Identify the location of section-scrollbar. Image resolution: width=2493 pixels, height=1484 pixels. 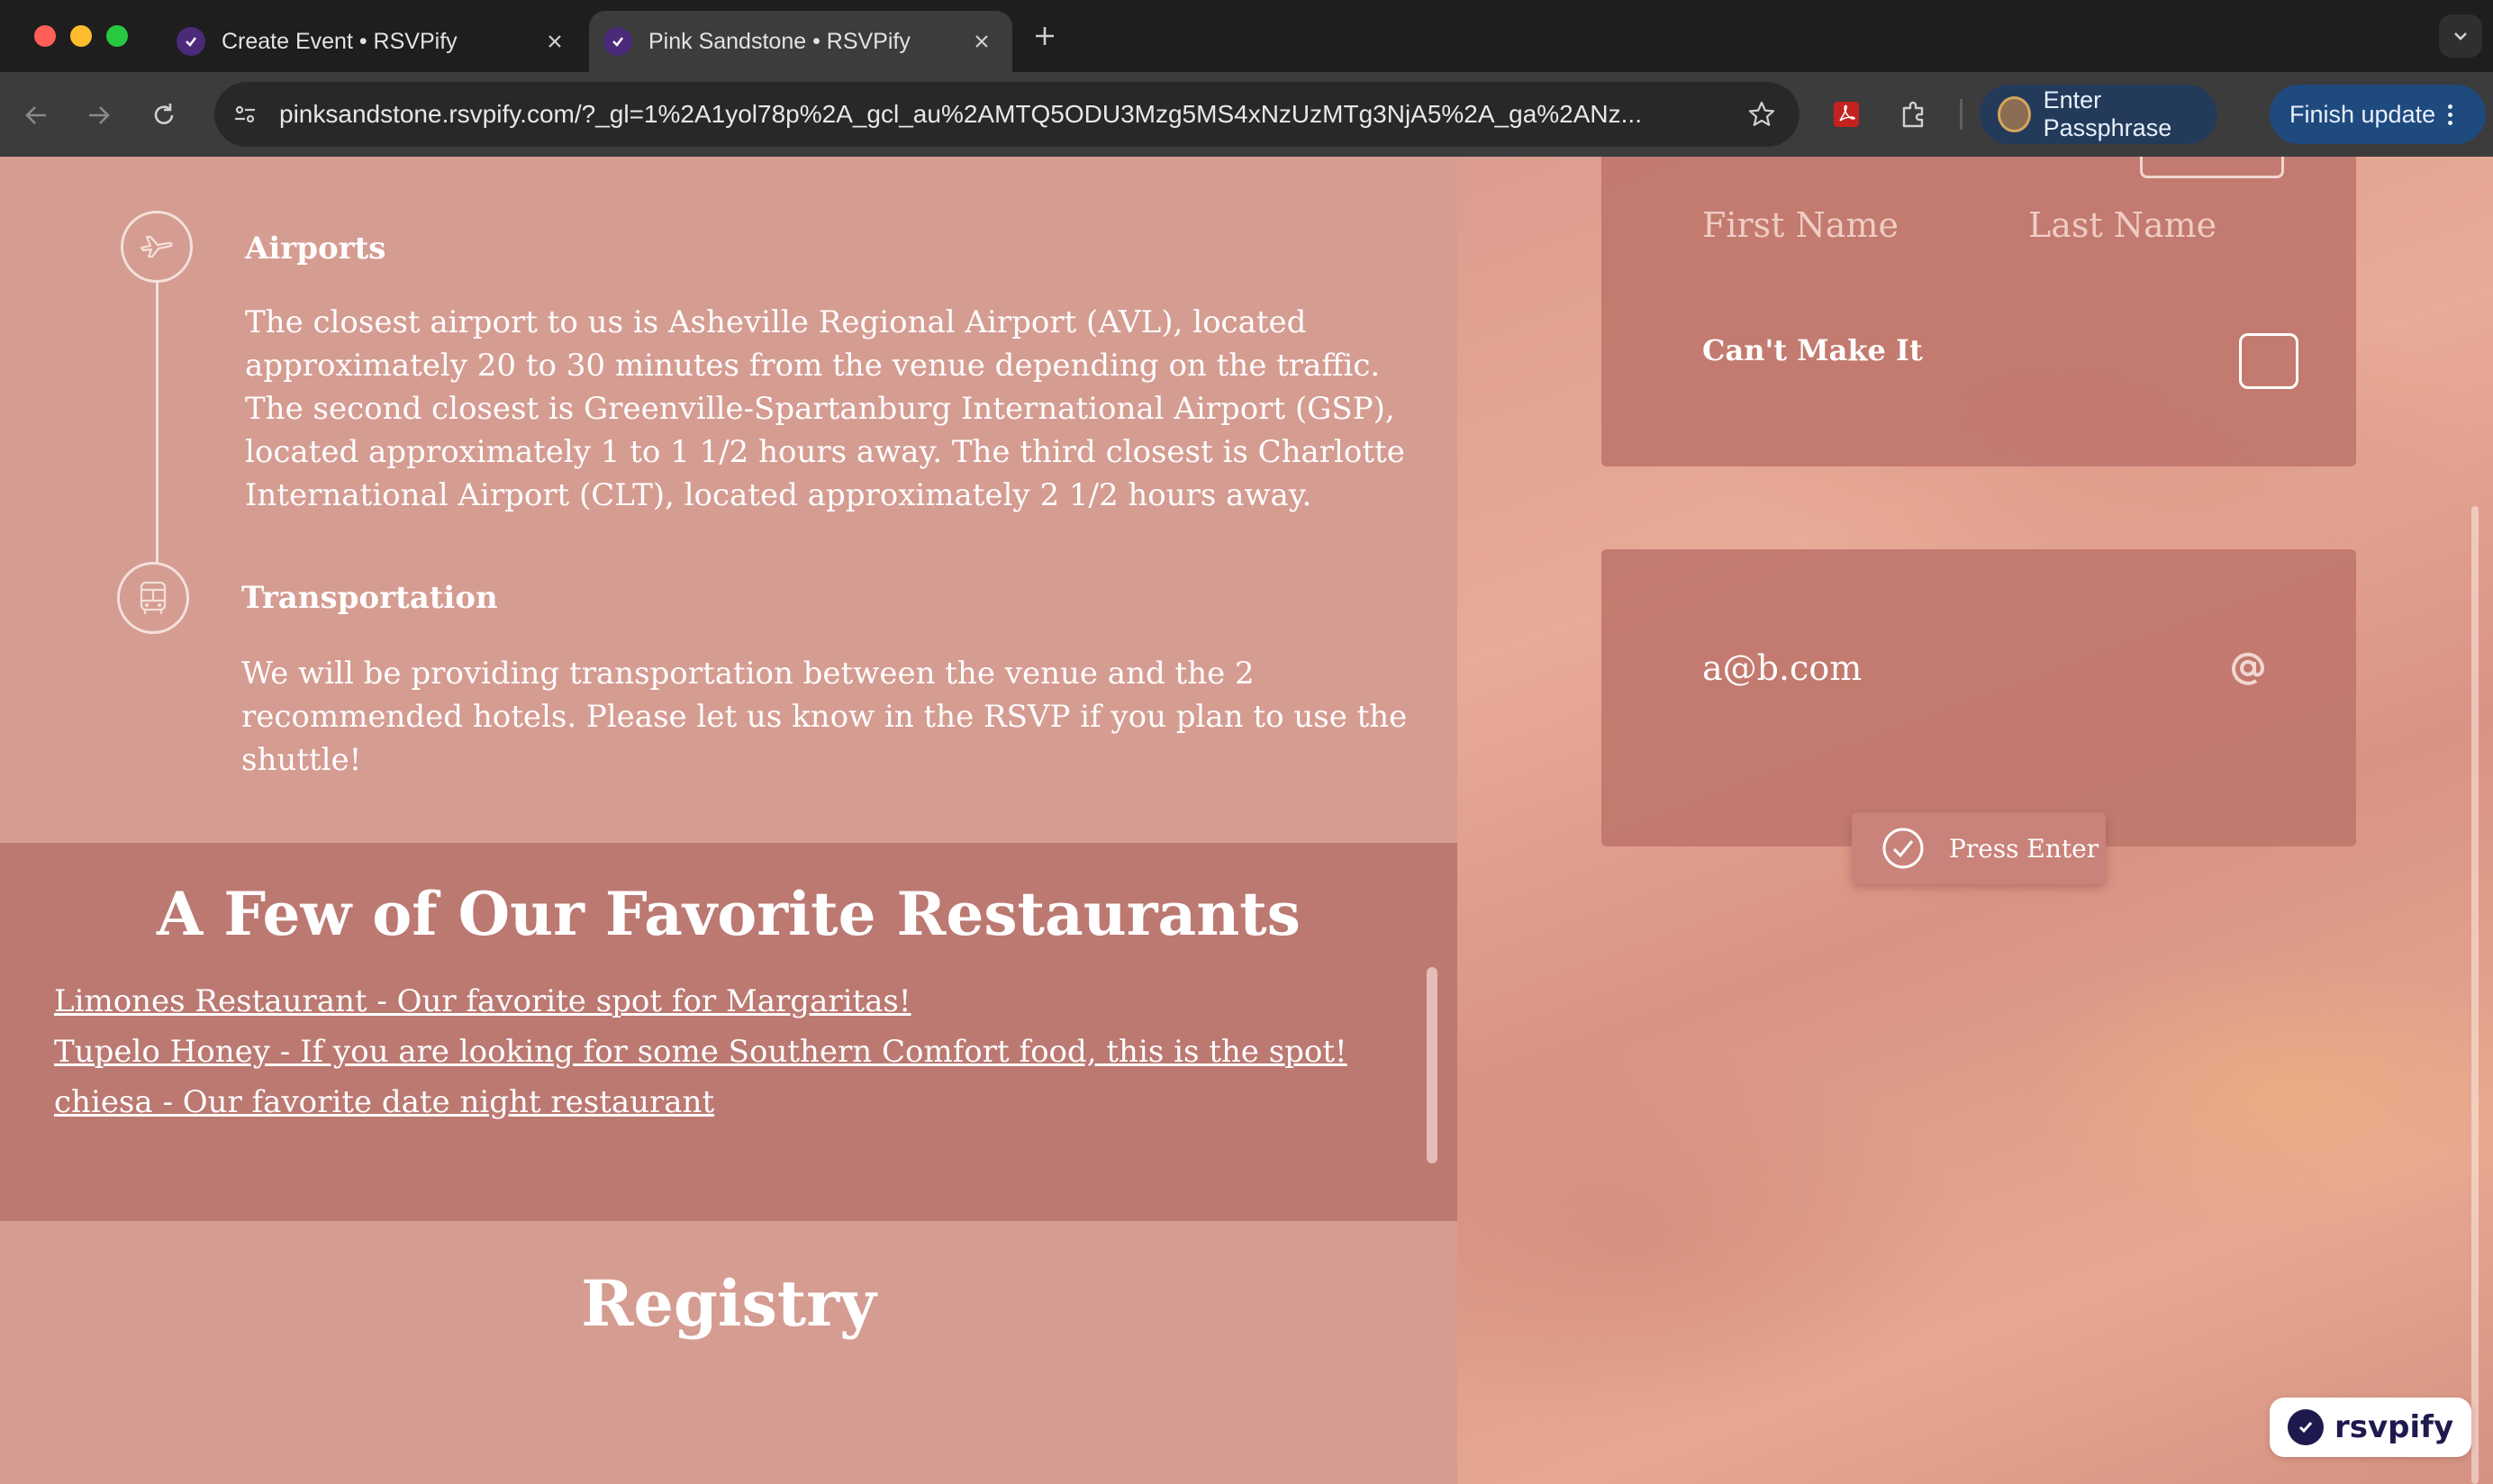
(1432, 1065).